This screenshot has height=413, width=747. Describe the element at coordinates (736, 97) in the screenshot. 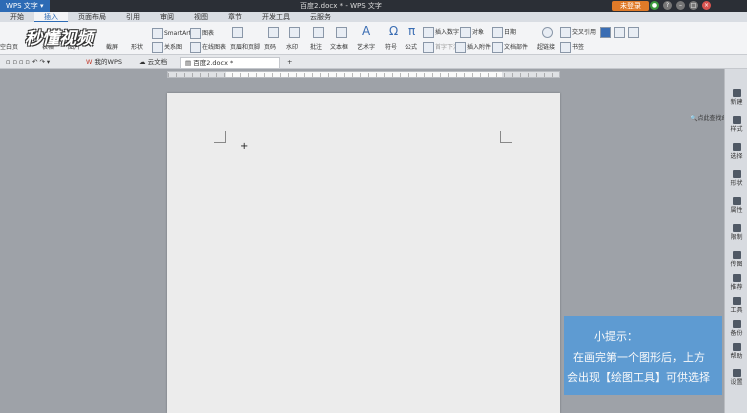

I see `panel-new: 新建` at that location.